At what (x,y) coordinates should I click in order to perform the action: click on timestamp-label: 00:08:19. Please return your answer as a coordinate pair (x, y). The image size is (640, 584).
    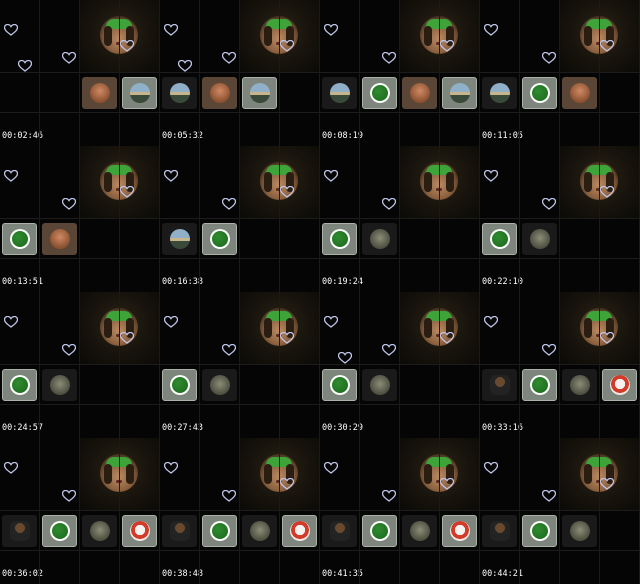
    Looking at the image, I should click on (342, 136).